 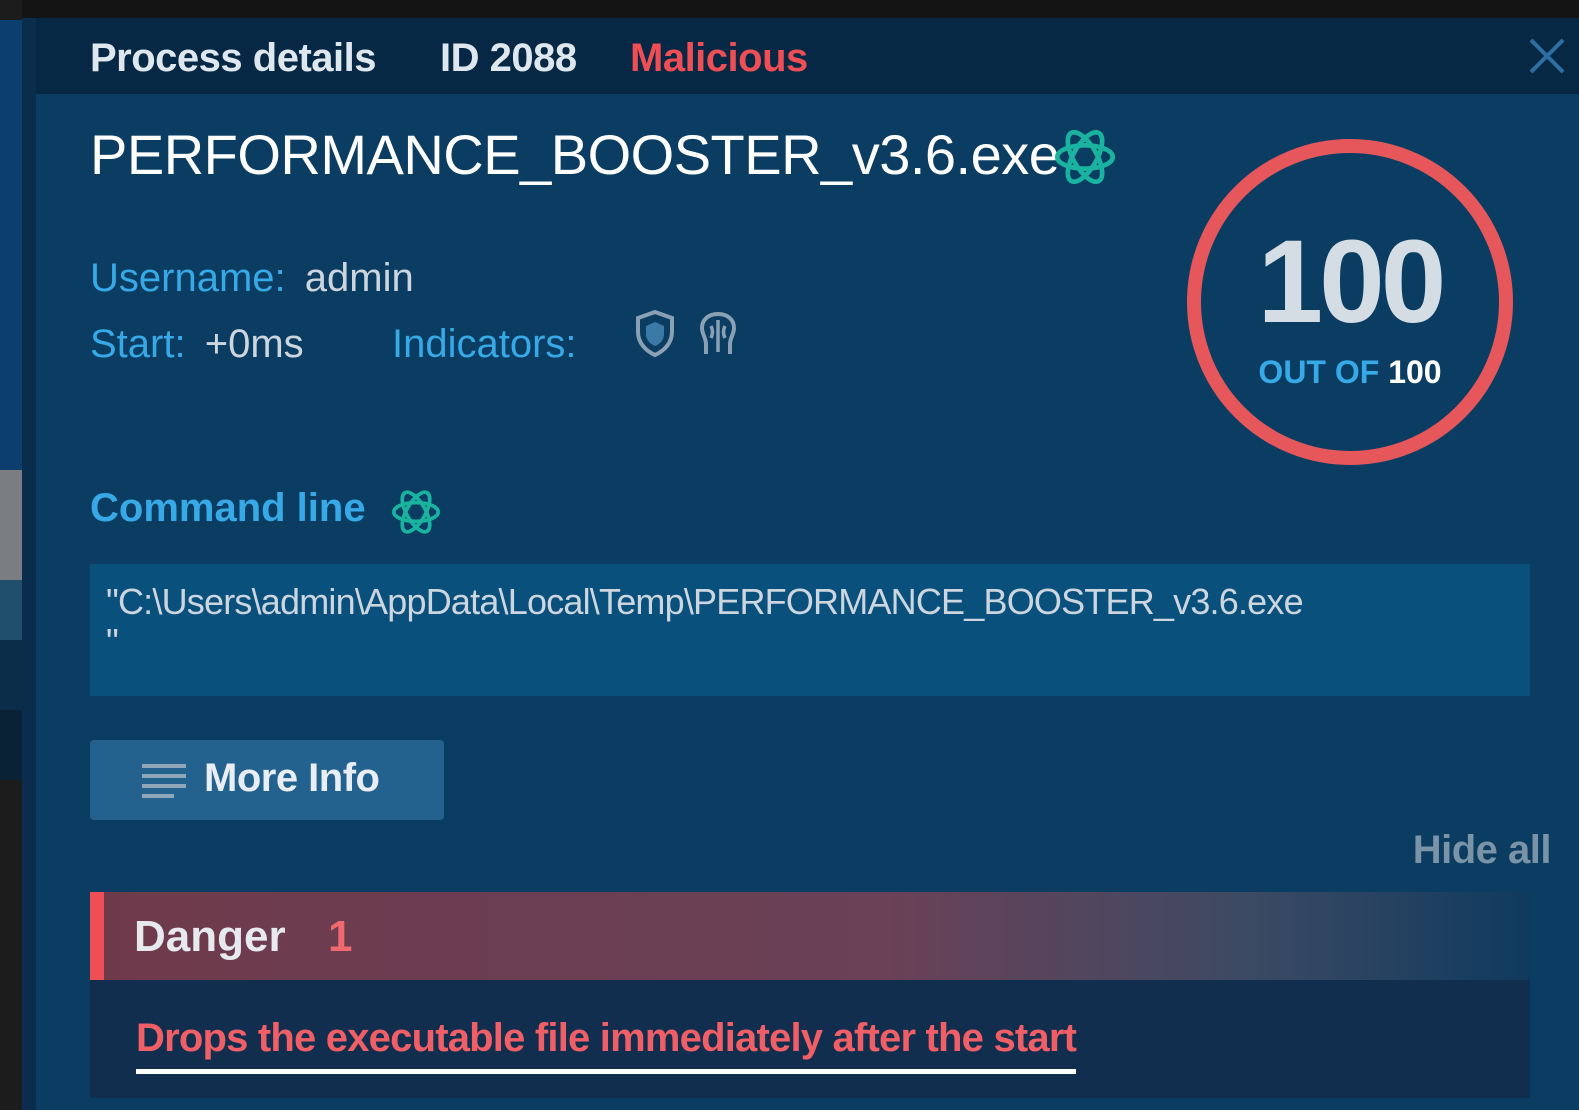 I want to click on panel-title: Process details, so click(x=233, y=58).